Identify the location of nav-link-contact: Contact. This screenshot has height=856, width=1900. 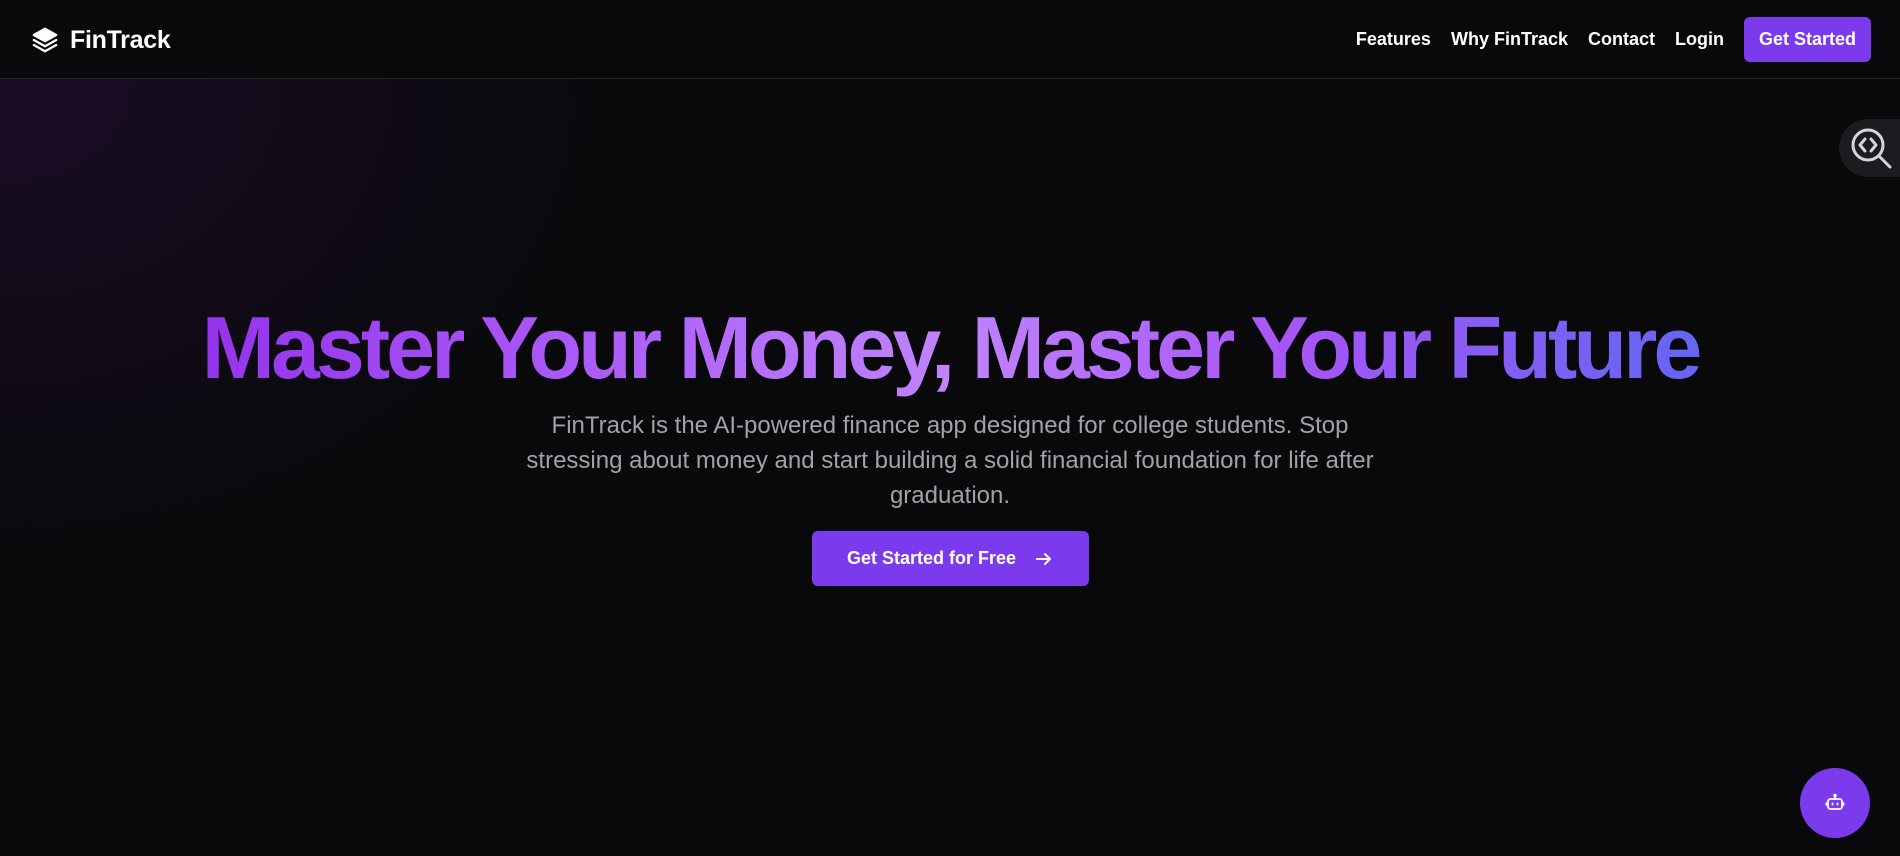
(1621, 39).